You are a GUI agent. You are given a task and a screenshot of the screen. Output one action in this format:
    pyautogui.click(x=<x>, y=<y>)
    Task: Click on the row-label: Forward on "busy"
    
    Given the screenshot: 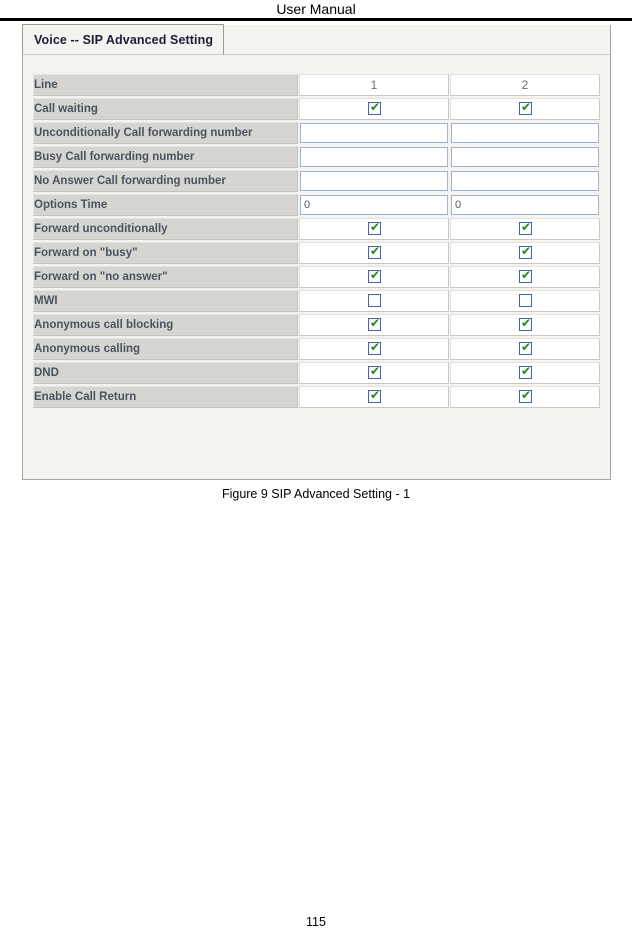 What is the action you would take?
    pyautogui.click(x=165, y=253)
    